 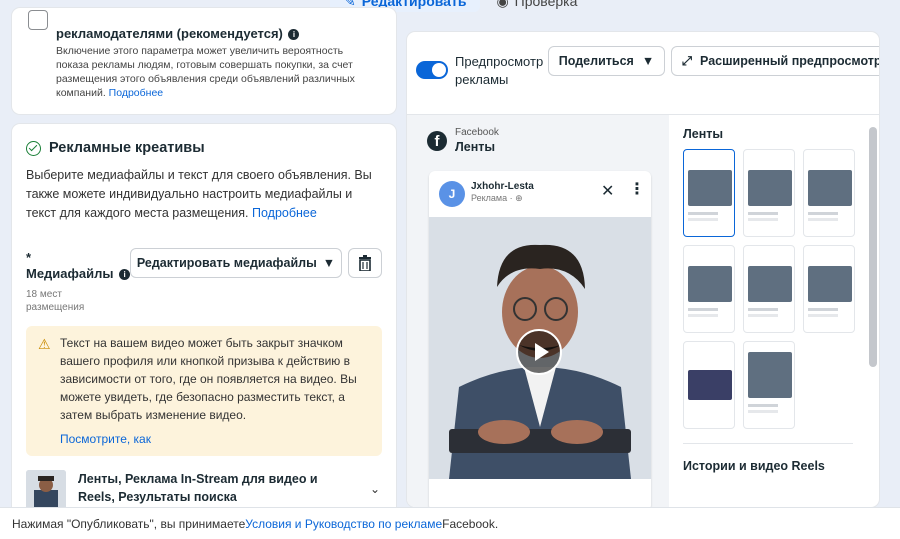 What do you see at coordinates (55, 301) in the screenshot?
I see `media-placement-count: 18 мест размещения` at bounding box center [55, 301].